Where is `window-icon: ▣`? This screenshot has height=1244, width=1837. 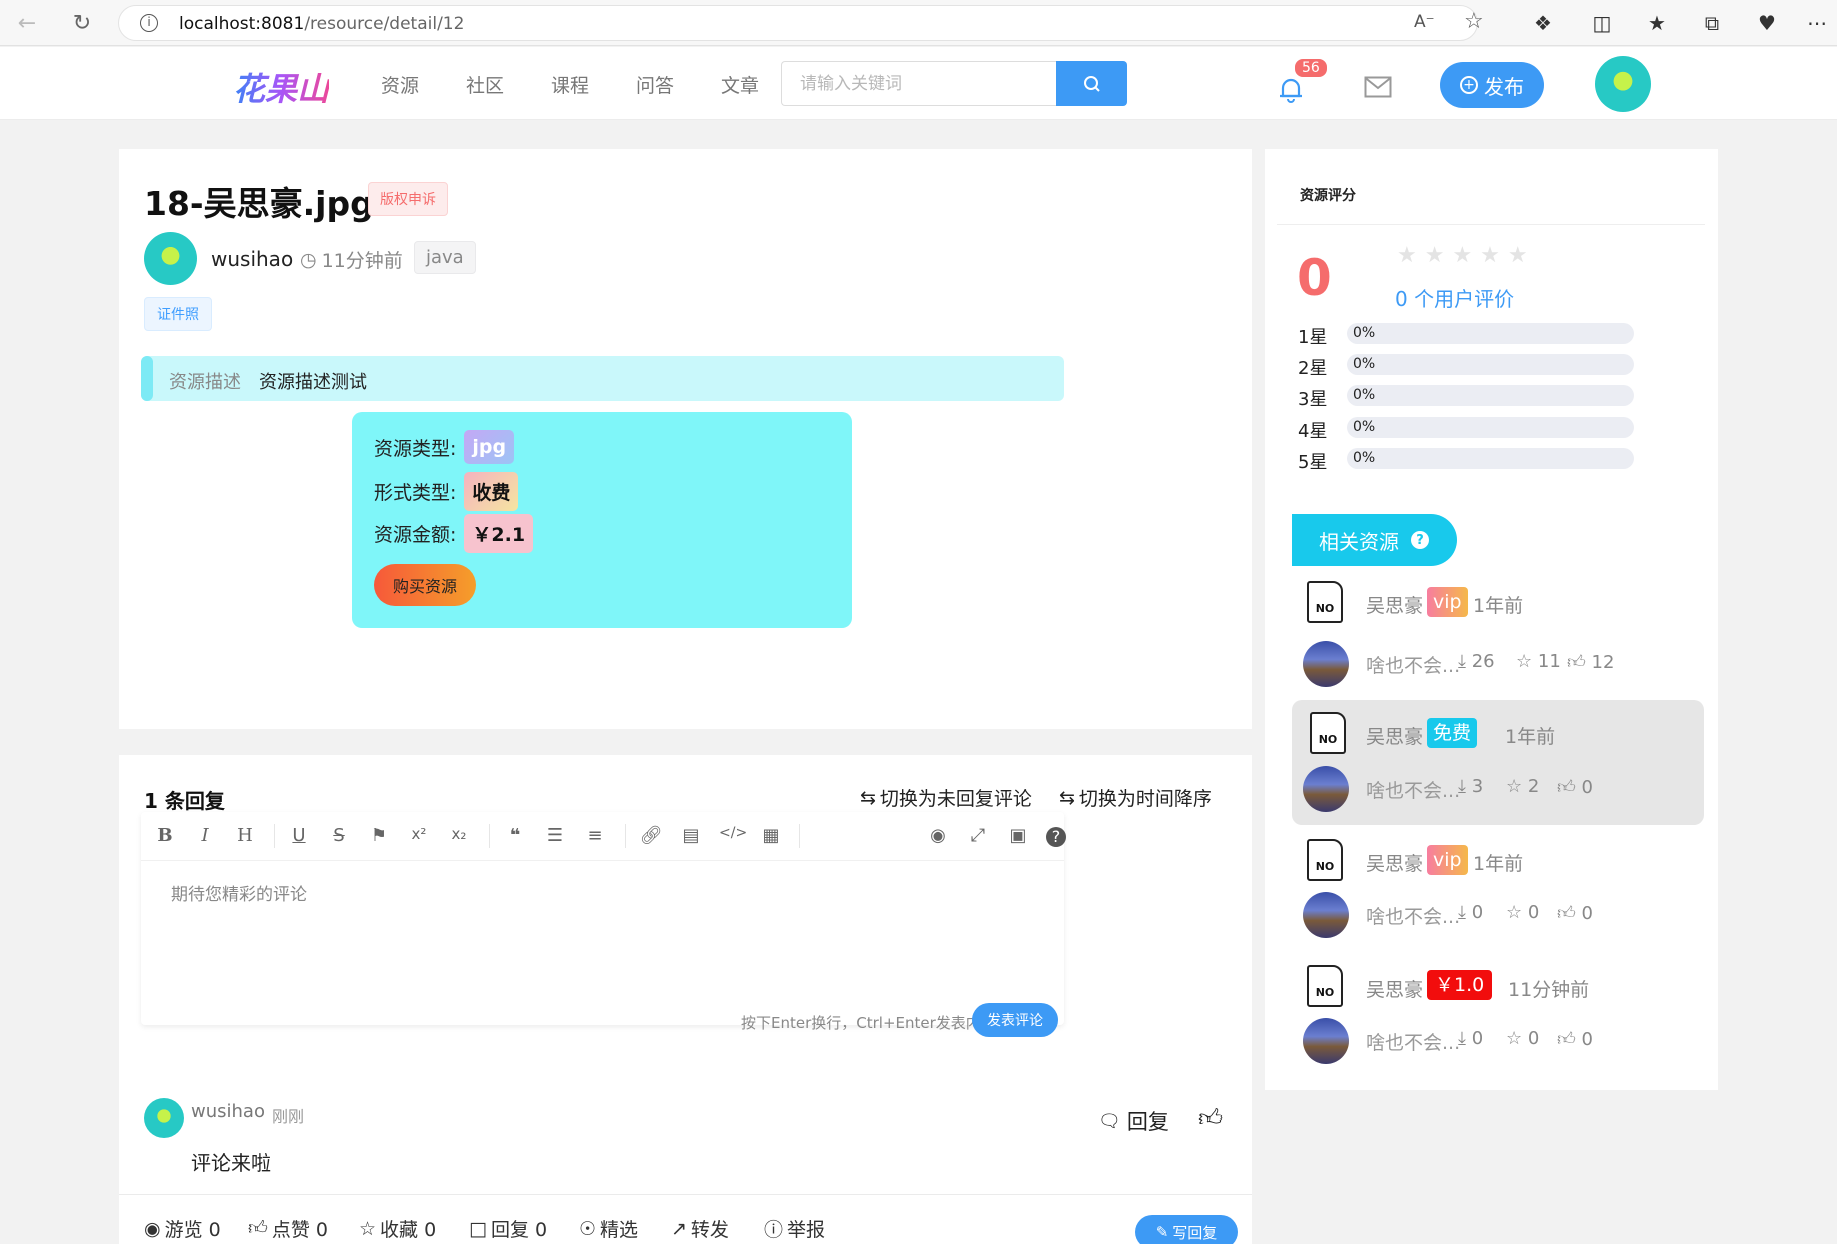
window-icon: ▣ is located at coordinates (1018, 835).